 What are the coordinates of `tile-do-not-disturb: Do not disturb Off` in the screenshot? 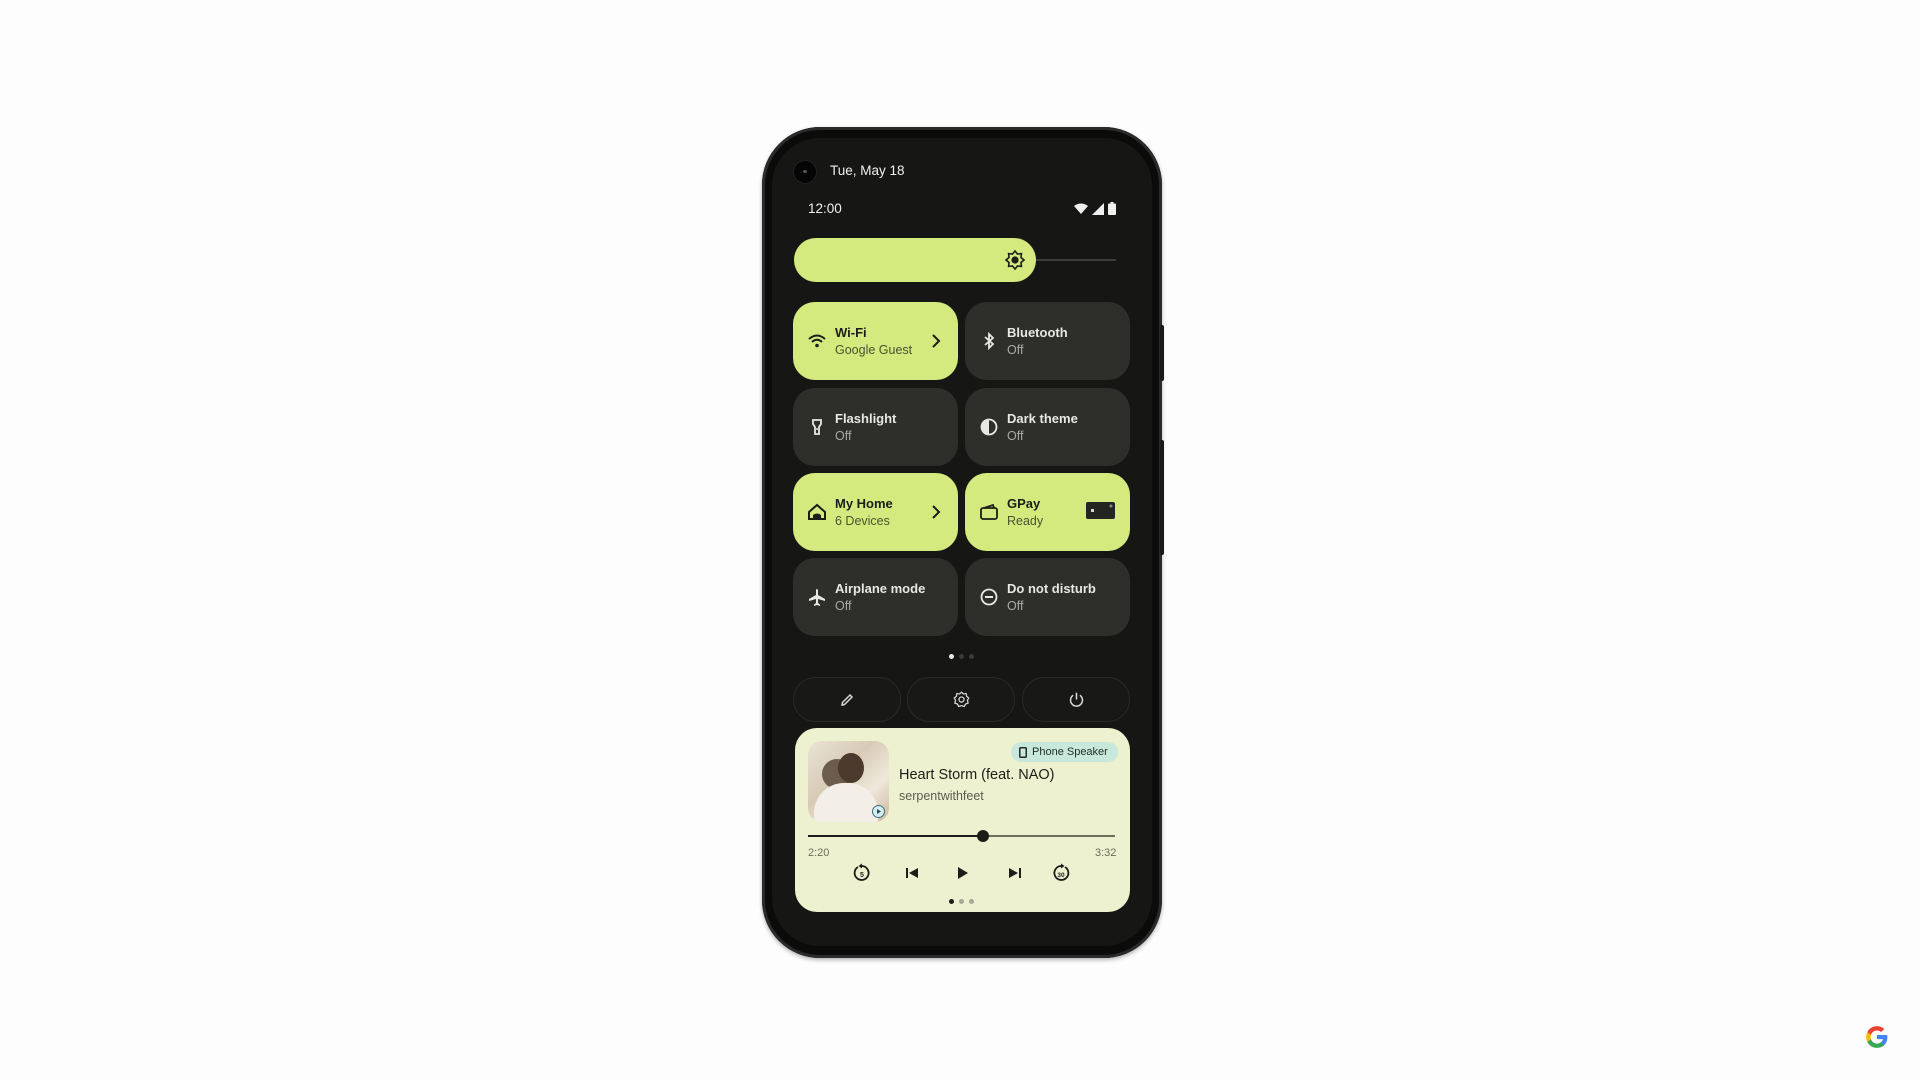 It's located at (1047, 597).